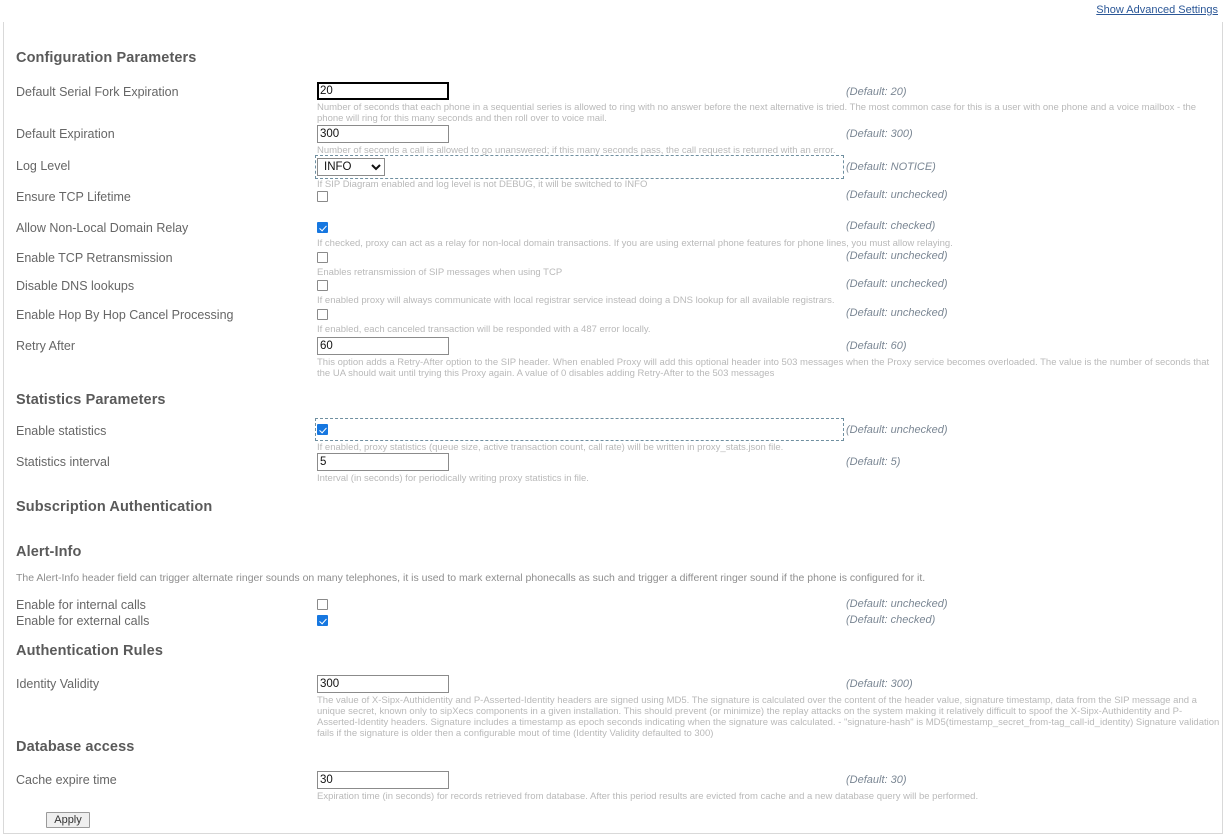  Describe the element at coordinates (897, 430) in the screenshot. I see `default-enable-statistics: (Default: unchecked)` at that location.